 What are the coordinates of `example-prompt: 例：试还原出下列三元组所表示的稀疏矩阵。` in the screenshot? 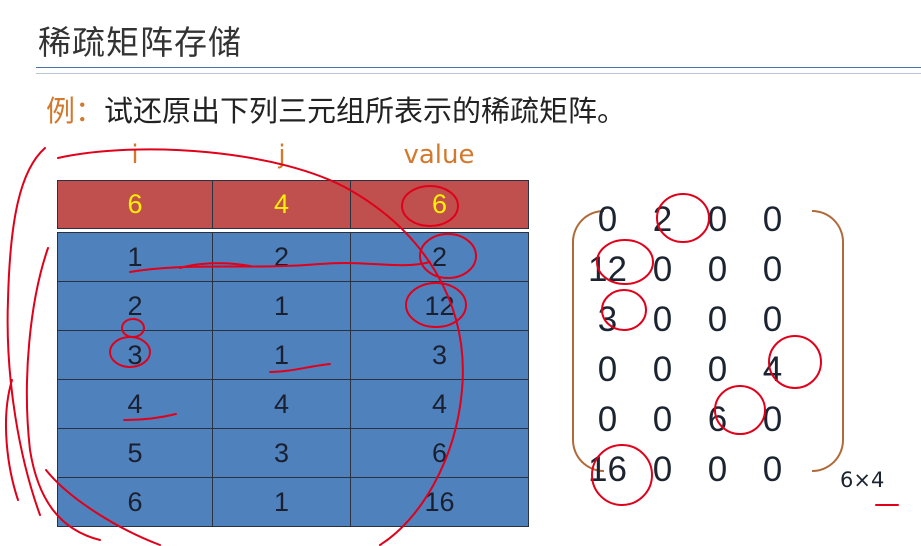 It's located at (336, 109).